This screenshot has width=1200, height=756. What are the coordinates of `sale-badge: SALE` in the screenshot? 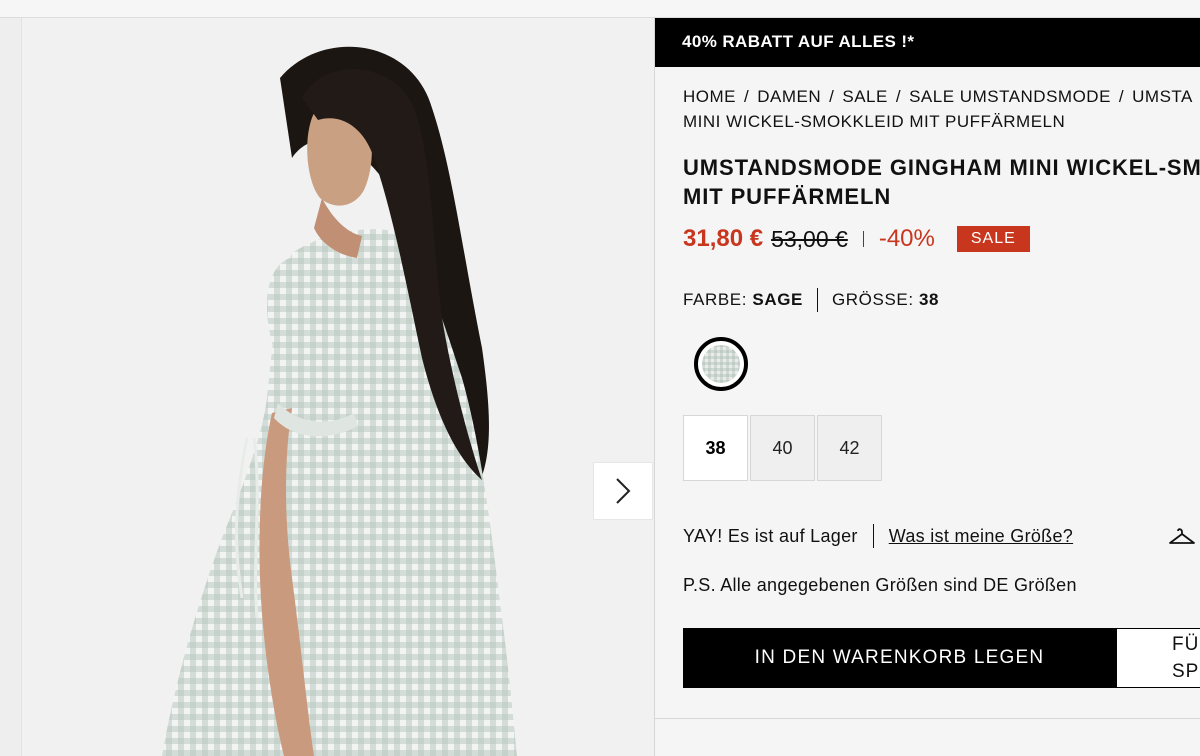 It's located at (993, 239).